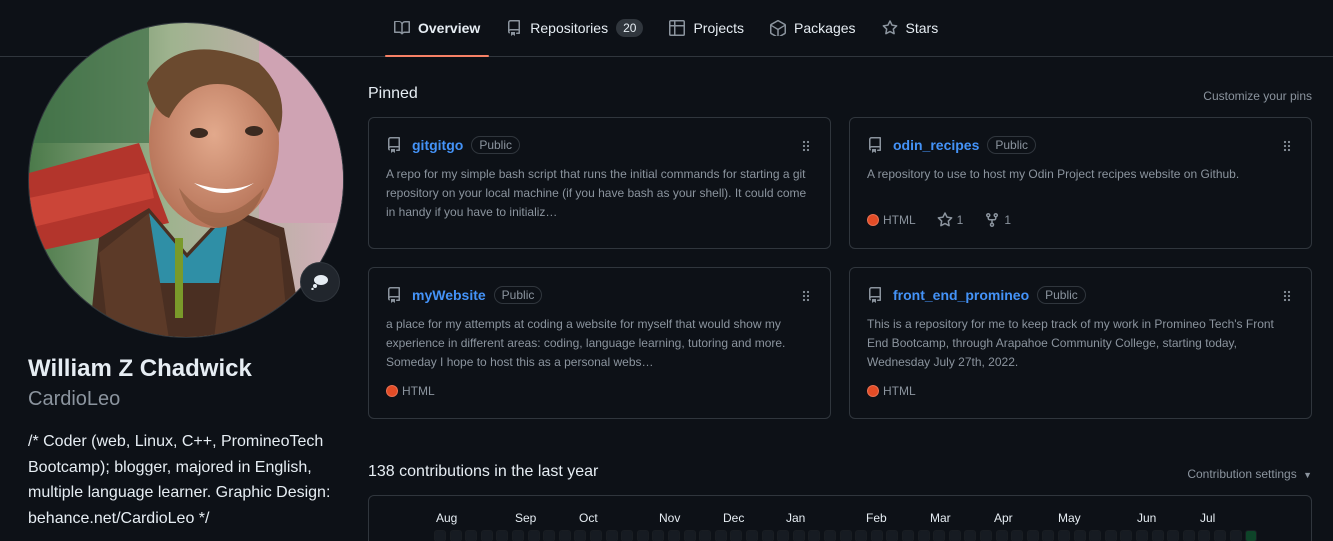  What do you see at coordinates (1008, 220) in the screenshot?
I see `fork-count: 1` at bounding box center [1008, 220].